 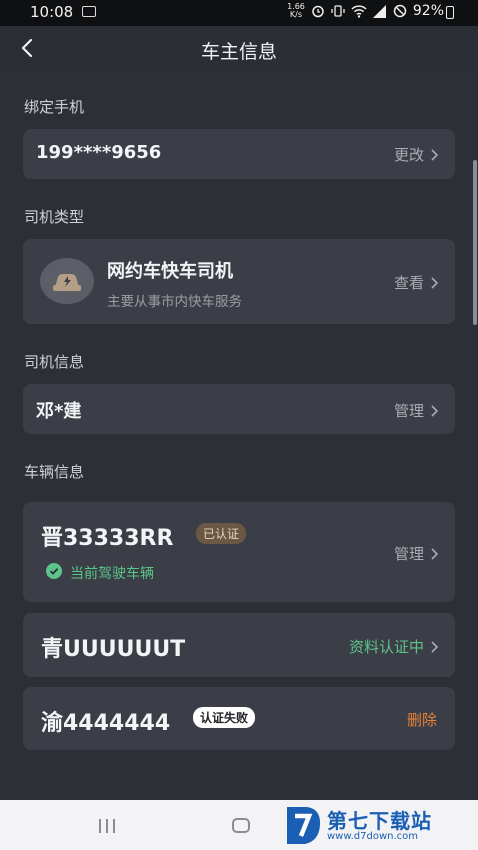 What do you see at coordinates (67, 281) in the screenshot?
I see `car-avatar-icon` at bounding box center [67, 281].